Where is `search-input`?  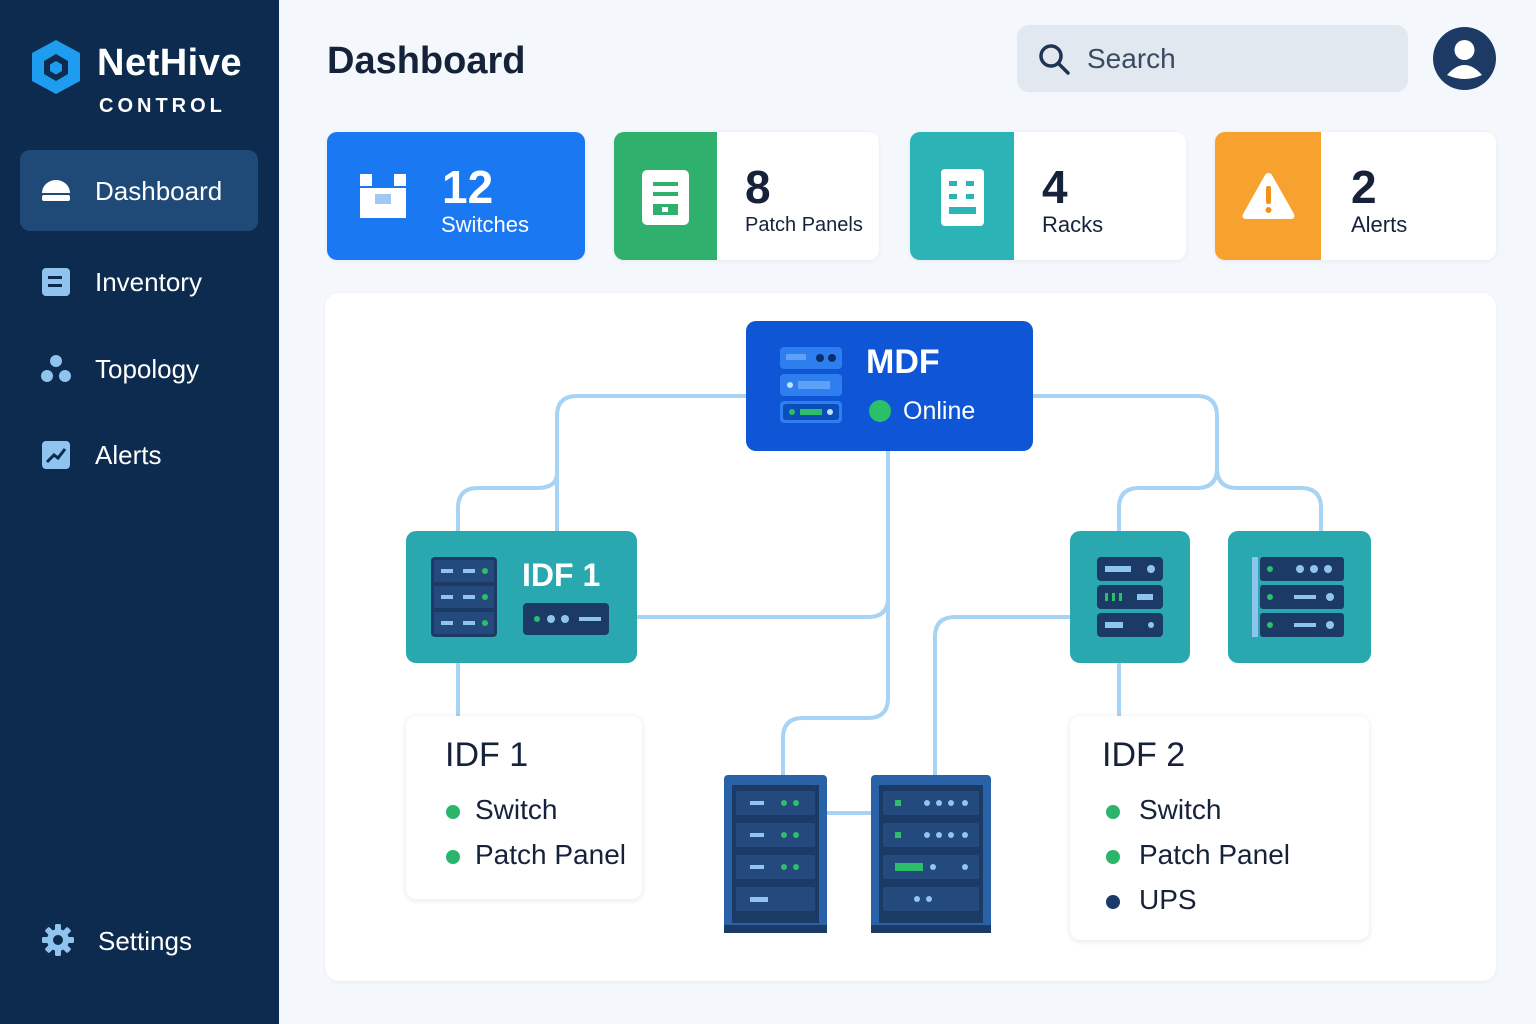
search-input is located at coordinates (1237, 58).